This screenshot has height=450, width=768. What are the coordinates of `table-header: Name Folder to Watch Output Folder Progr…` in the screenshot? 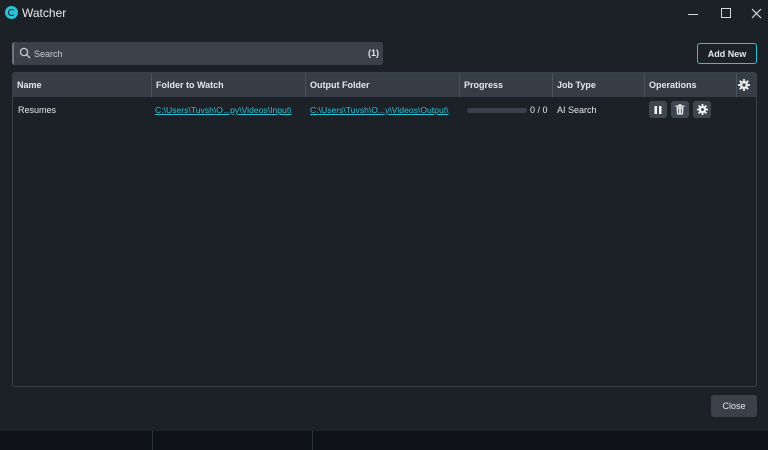 It's located at (384, 85).